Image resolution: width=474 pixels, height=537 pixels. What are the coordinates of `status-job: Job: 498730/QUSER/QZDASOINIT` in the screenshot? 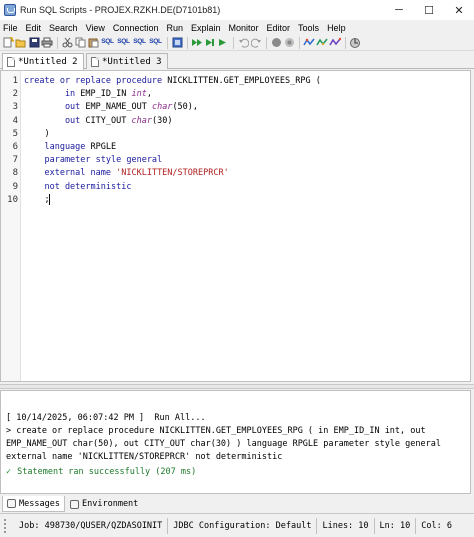 It's located at (91, 525).